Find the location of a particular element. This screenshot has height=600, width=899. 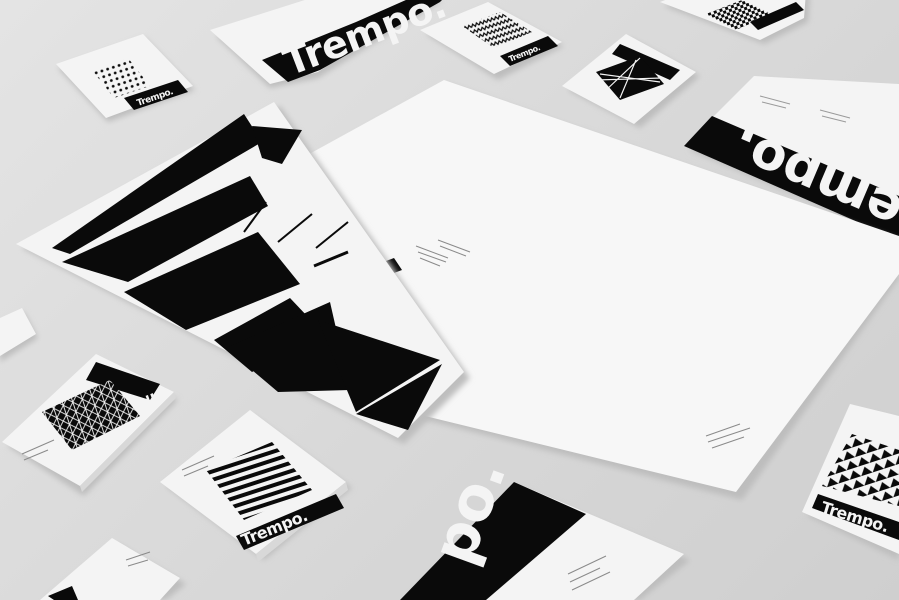

business-card-top-left: Trempo. is located at coordinates (125, 78).